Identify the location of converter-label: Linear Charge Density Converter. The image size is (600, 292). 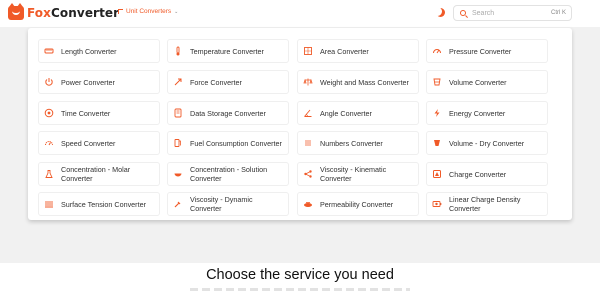
(485, 204).